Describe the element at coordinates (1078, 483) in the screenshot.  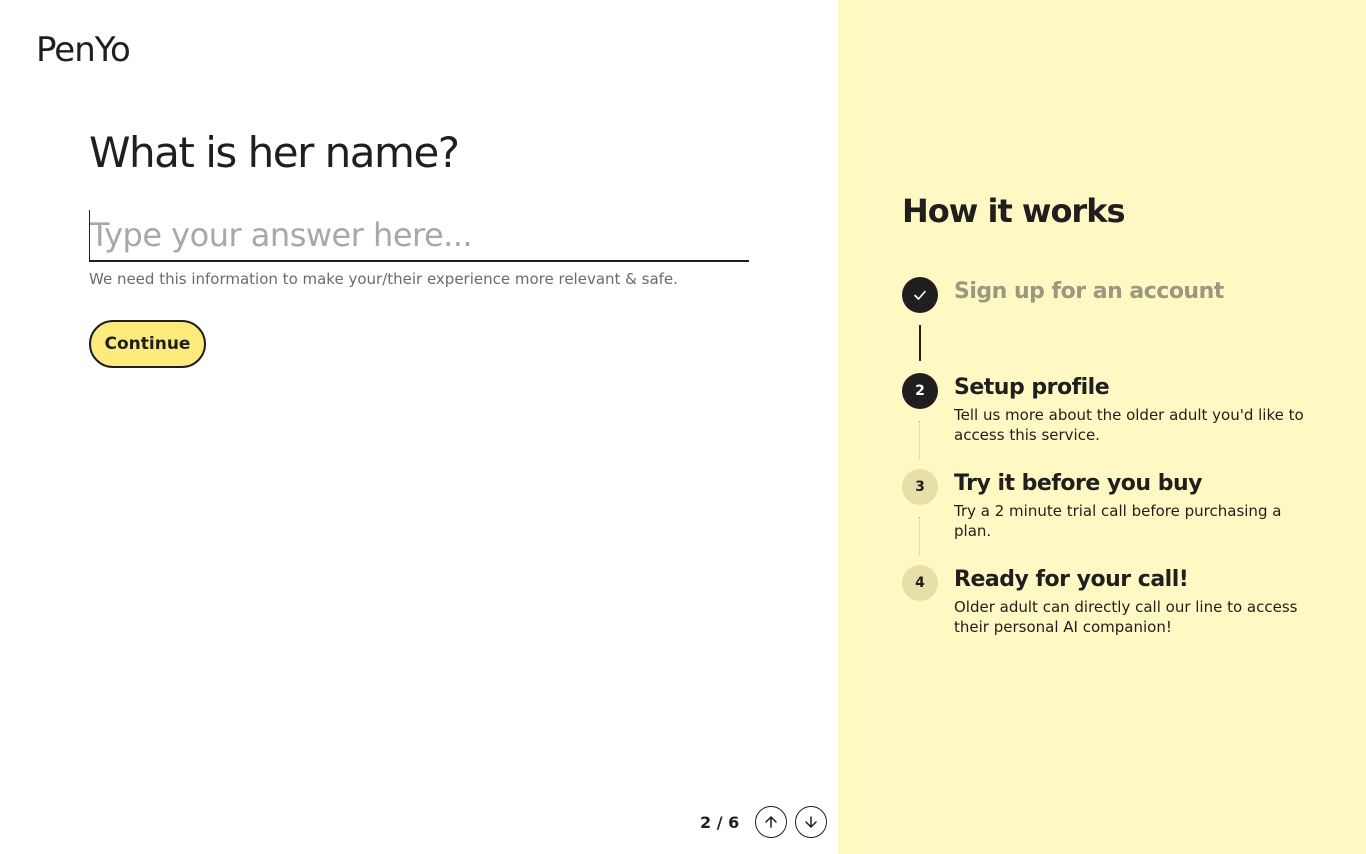
I see `step-3-title: Try it before you buy` at that location.